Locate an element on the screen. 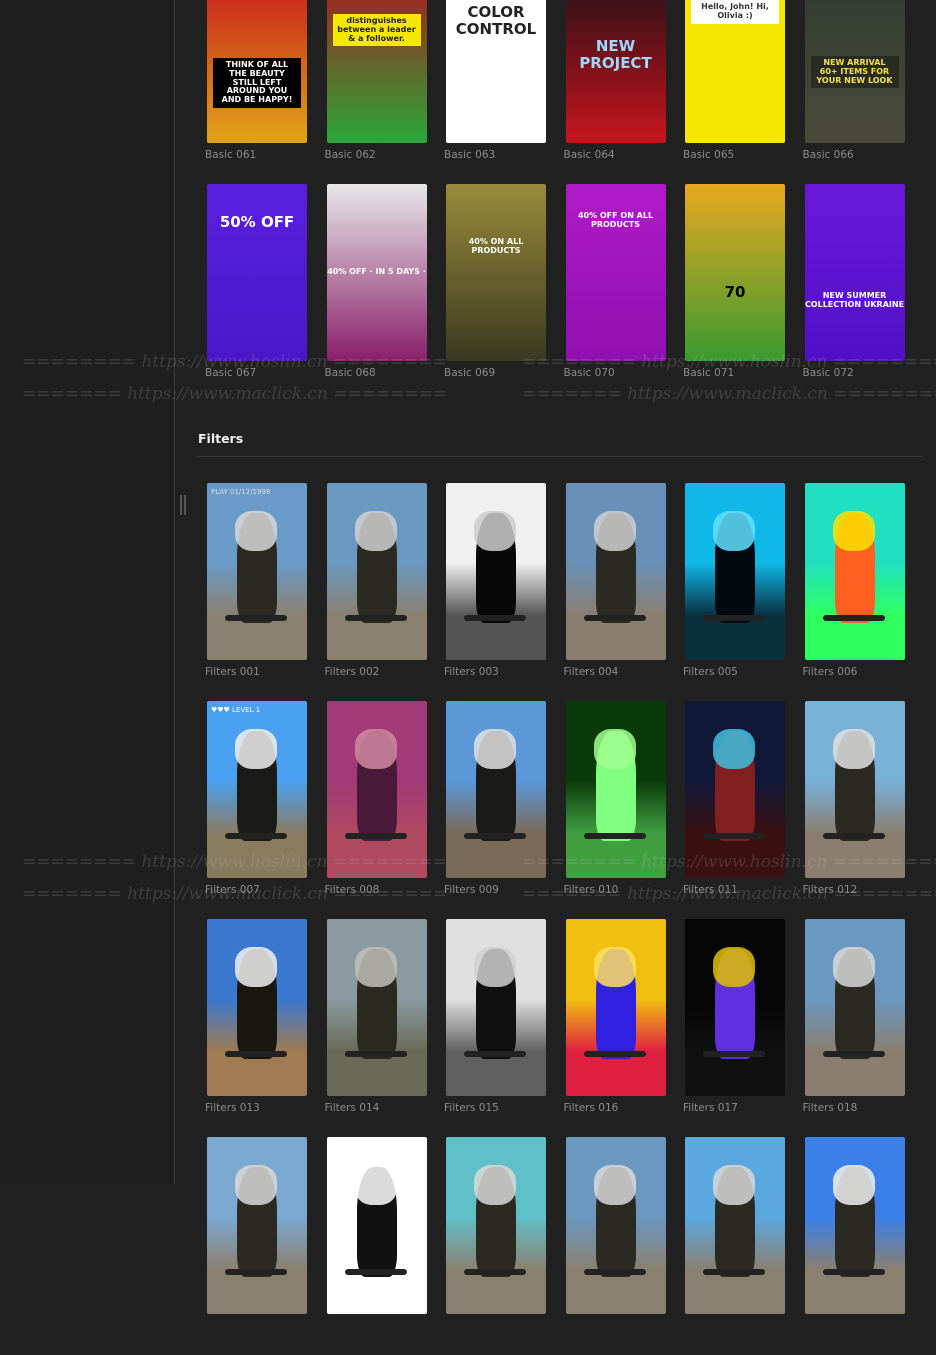  template-item: 70 Basic 071 is located at coordinates (734, 293).